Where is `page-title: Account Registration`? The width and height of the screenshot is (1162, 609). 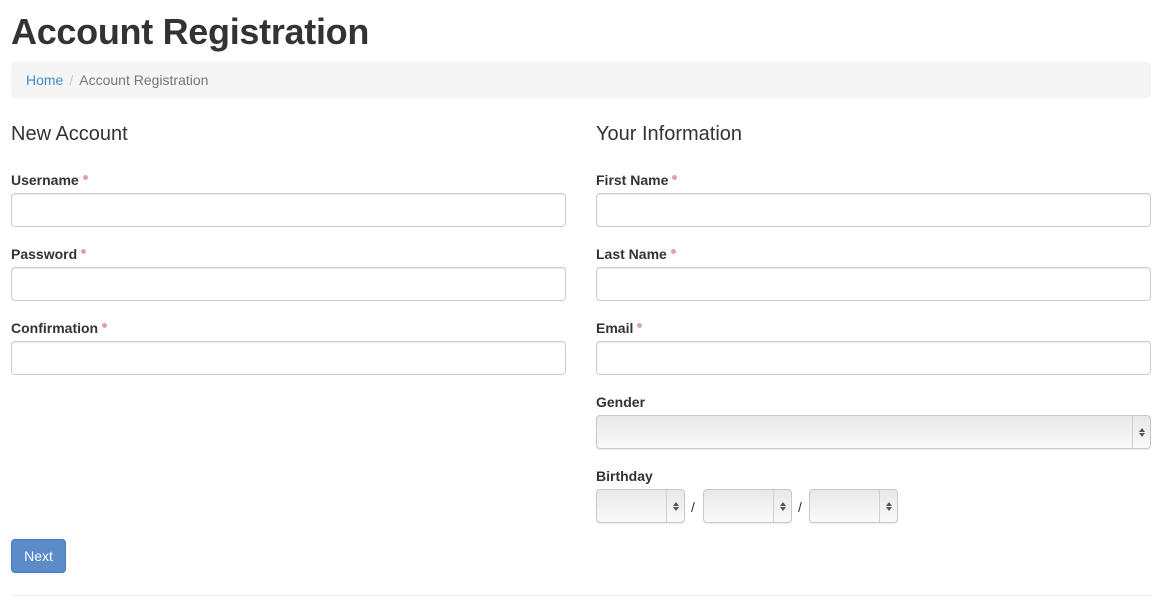 page-title: Account Registration is located at coordinates (190, 31).